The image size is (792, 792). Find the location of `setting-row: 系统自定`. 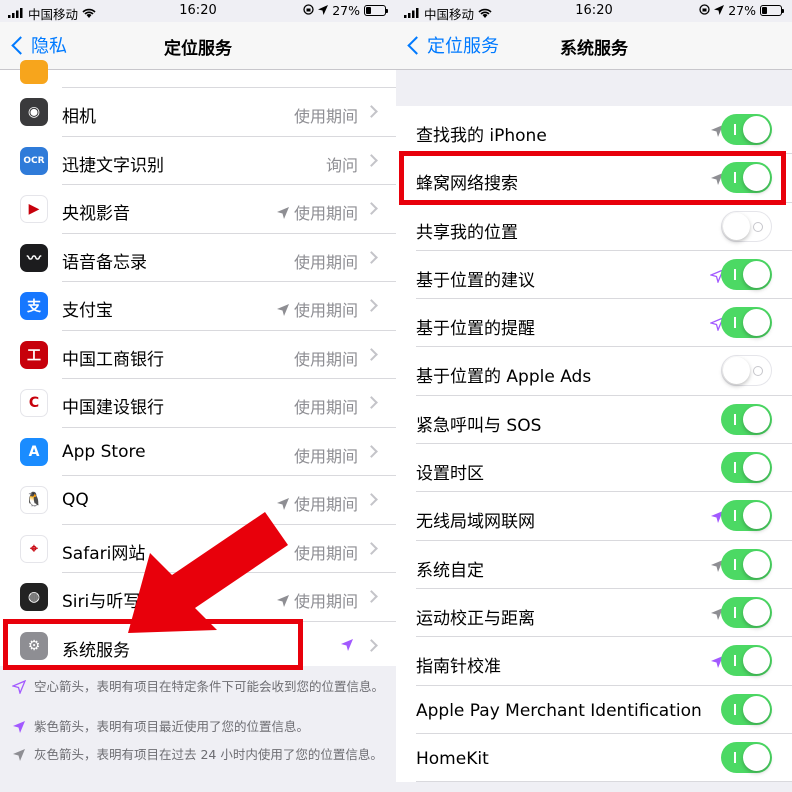

setting-row: 系统自定 is located at coordinates (594, 564).